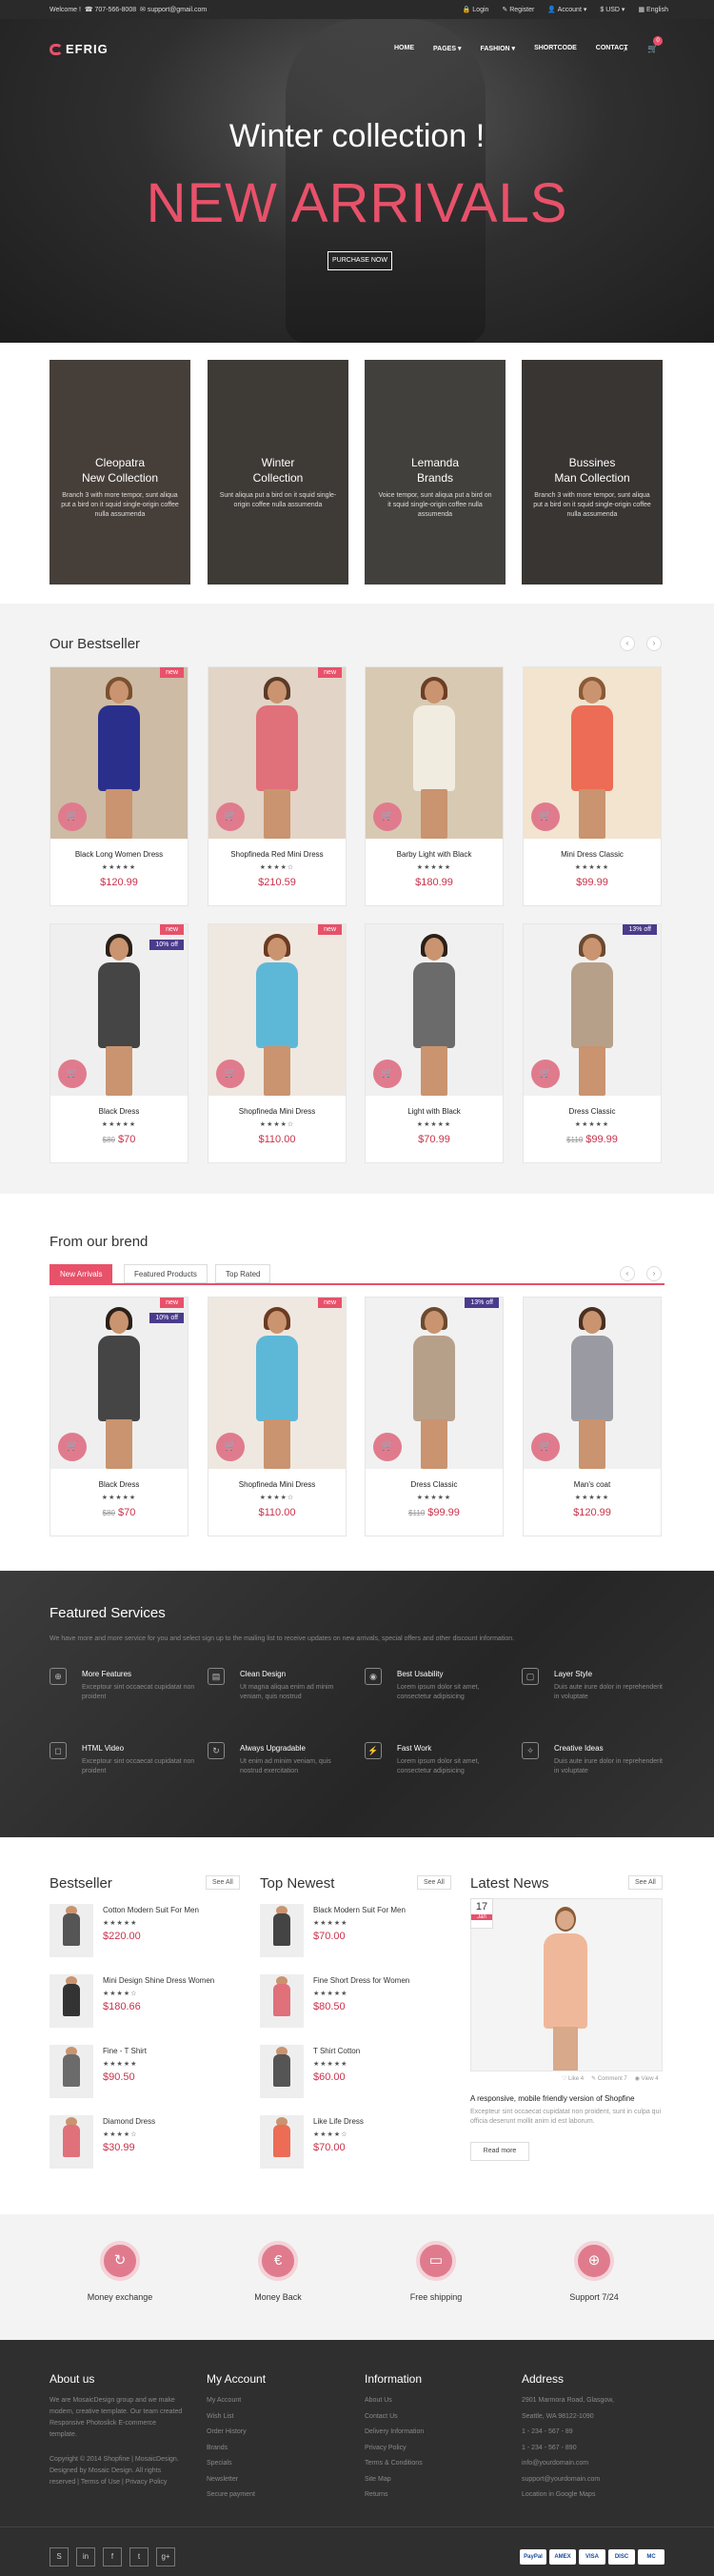 The width and height of the screenshot is (714, 2576). I want to click on social-icon: g+, so click(165, 2557).